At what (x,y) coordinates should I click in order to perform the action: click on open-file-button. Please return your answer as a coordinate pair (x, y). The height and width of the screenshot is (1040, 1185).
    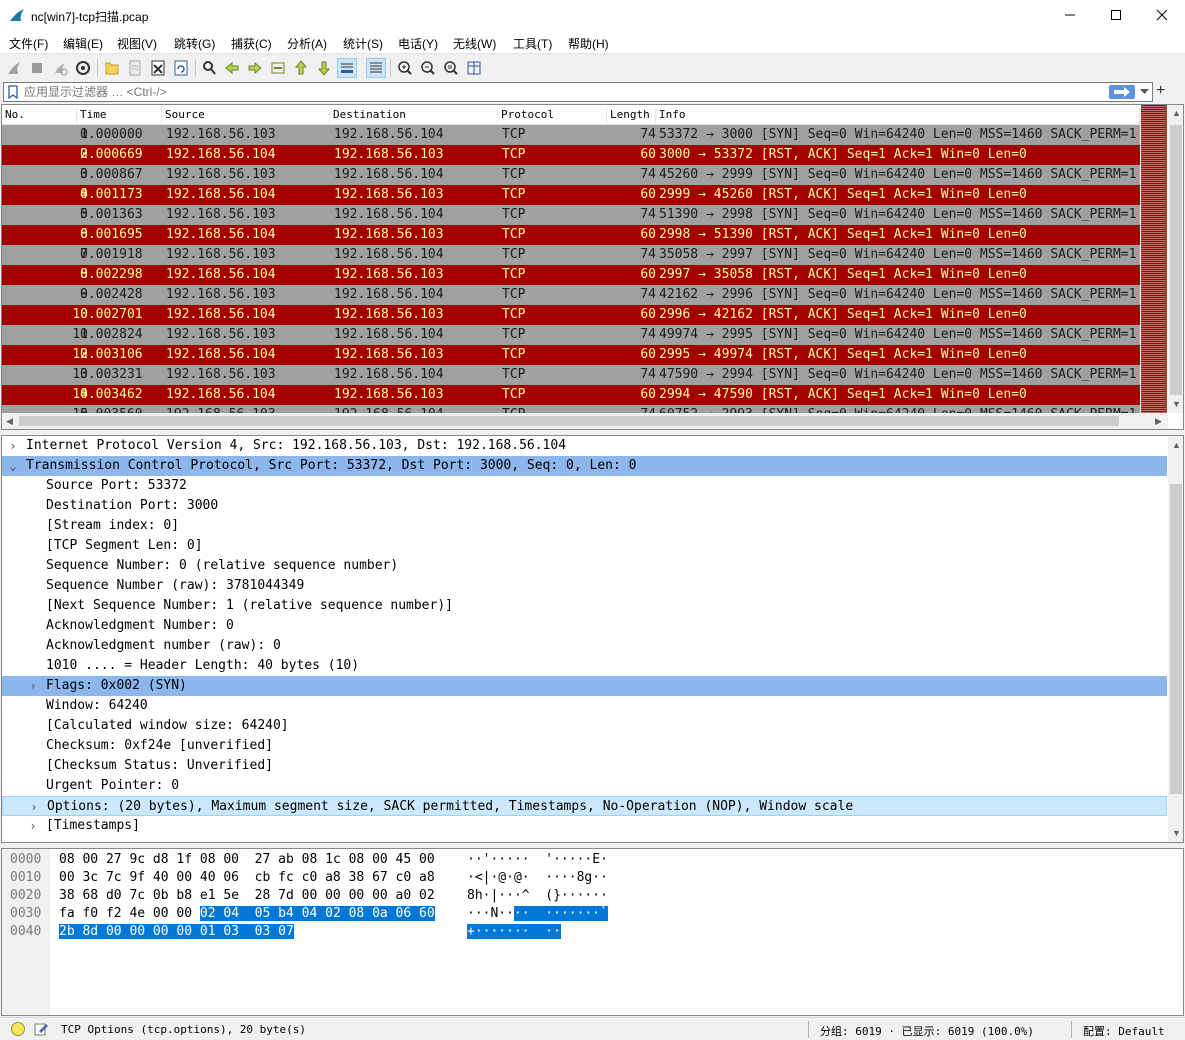
    Looking at the image, I should click on (112, 68).